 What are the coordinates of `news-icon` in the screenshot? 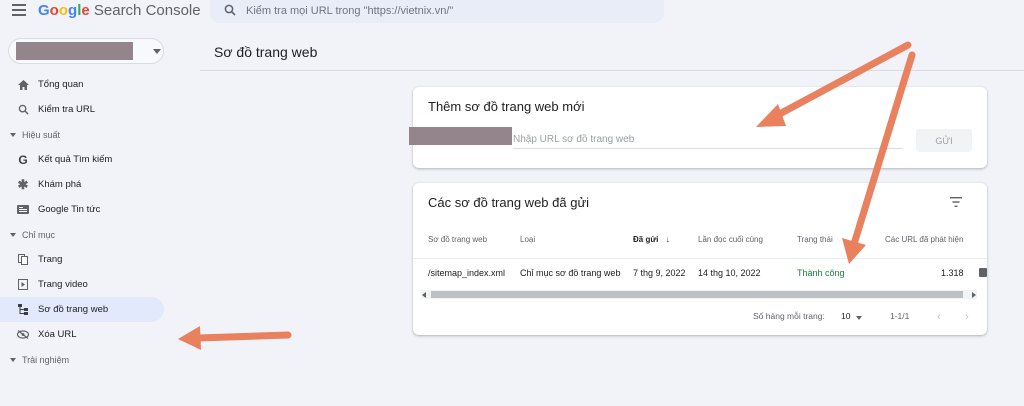 It's located at (23, 210).